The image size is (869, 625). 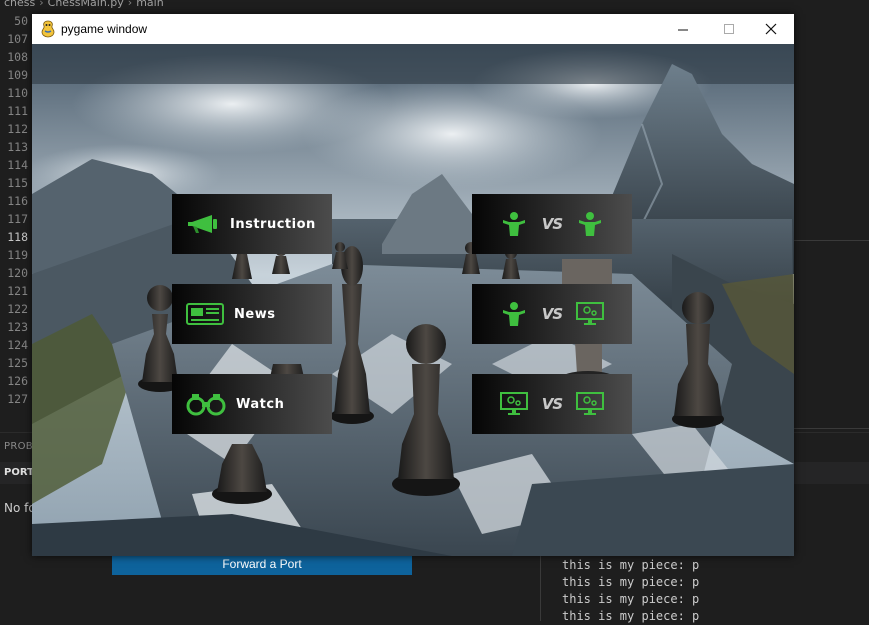 What do you see at coordinates (17, 237) in the screenshot?
I see `line-number-active: 118` at bounding box center [17, 237].